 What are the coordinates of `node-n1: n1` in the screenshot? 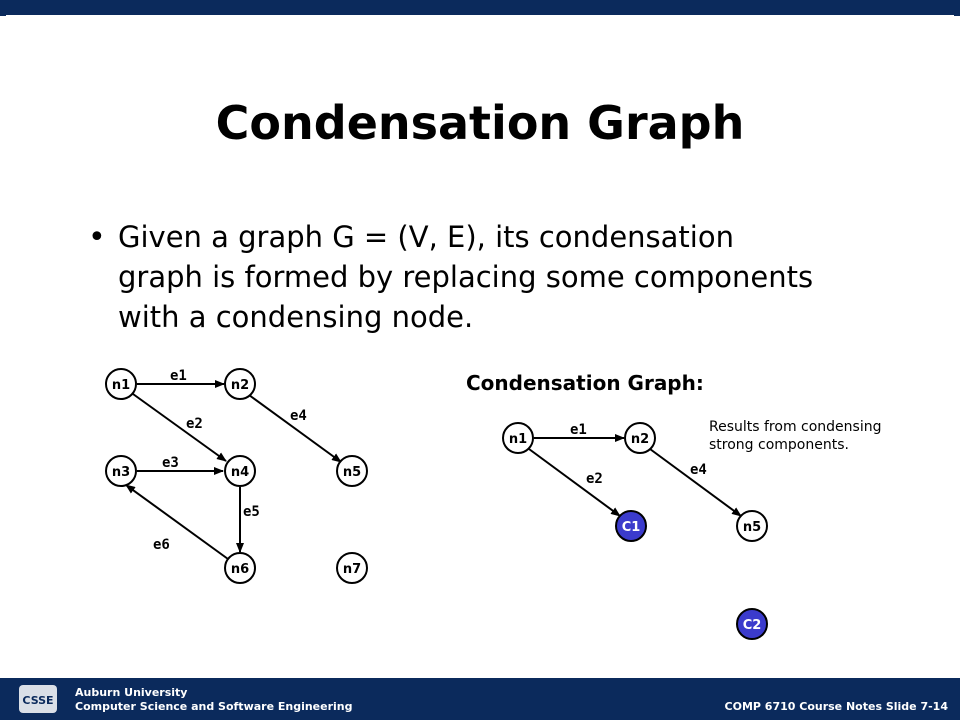 It's located at (121, 384).